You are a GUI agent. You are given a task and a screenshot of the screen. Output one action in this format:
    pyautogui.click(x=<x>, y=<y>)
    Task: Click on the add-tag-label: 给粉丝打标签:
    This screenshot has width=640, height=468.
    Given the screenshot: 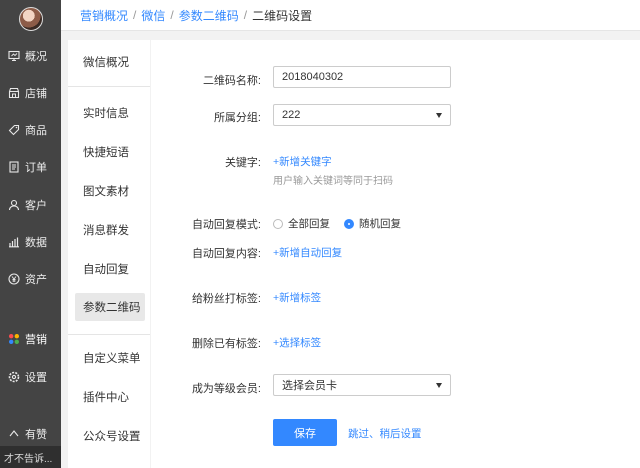 What is the action you would take?
    pyautogui.click(x=226, y=299)
    